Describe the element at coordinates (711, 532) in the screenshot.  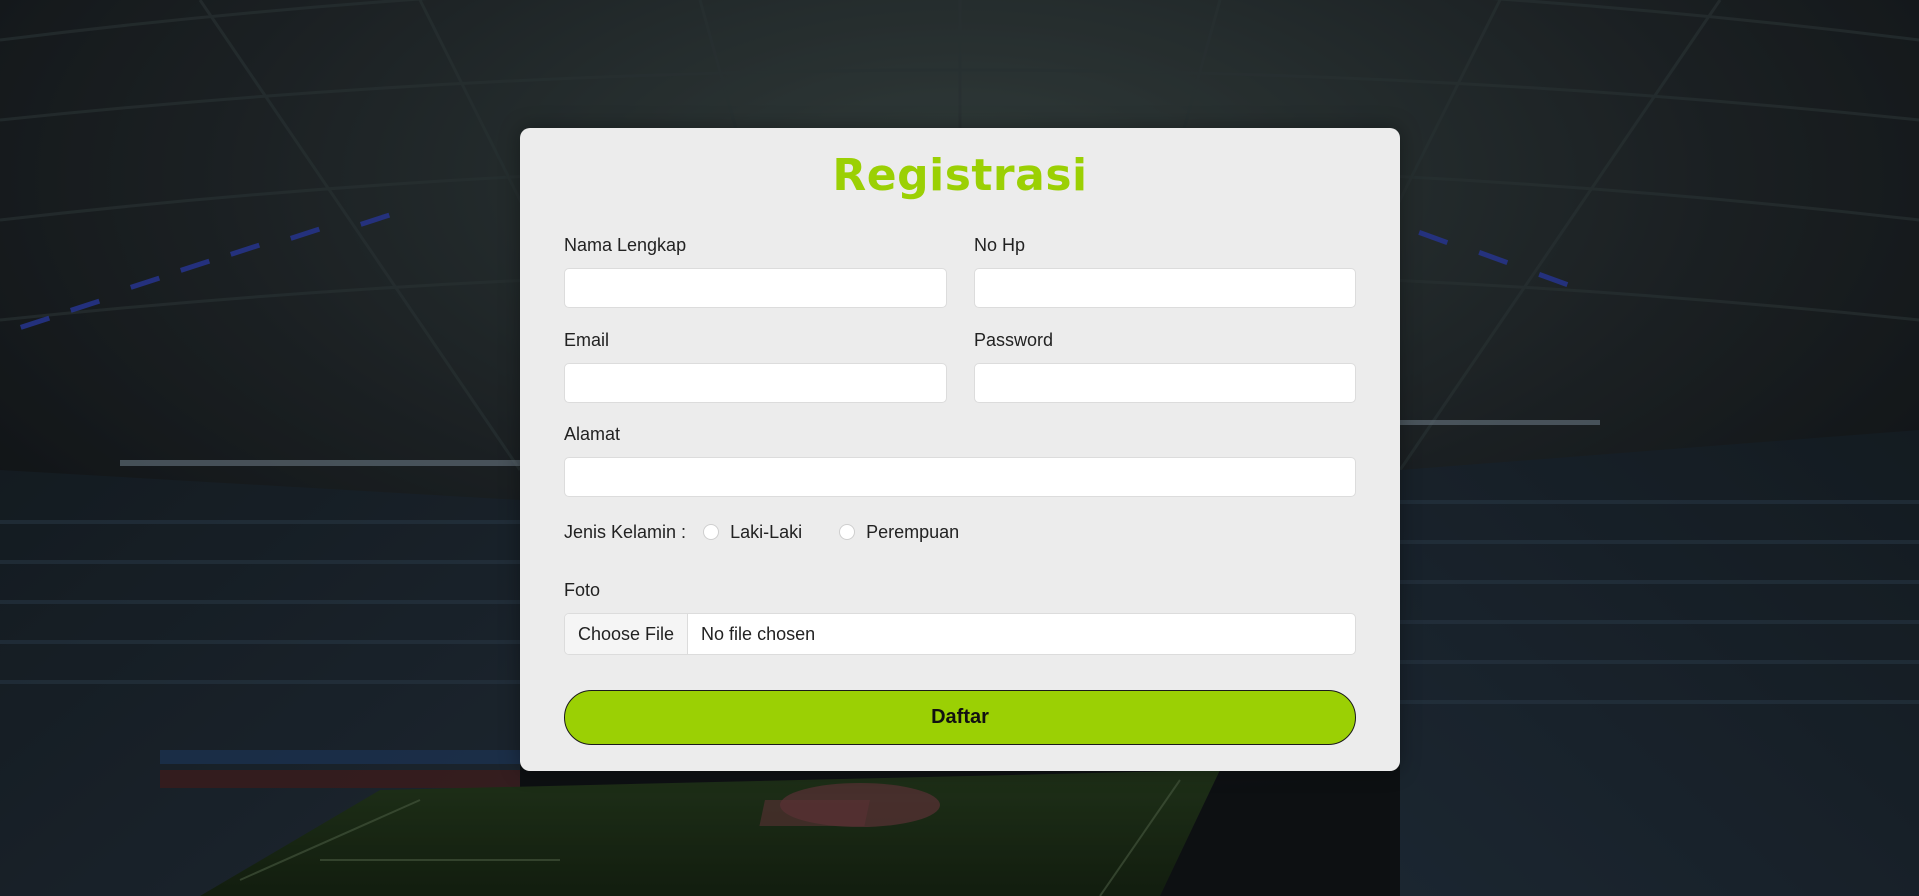
I see `radio-laki-laki` at that location.